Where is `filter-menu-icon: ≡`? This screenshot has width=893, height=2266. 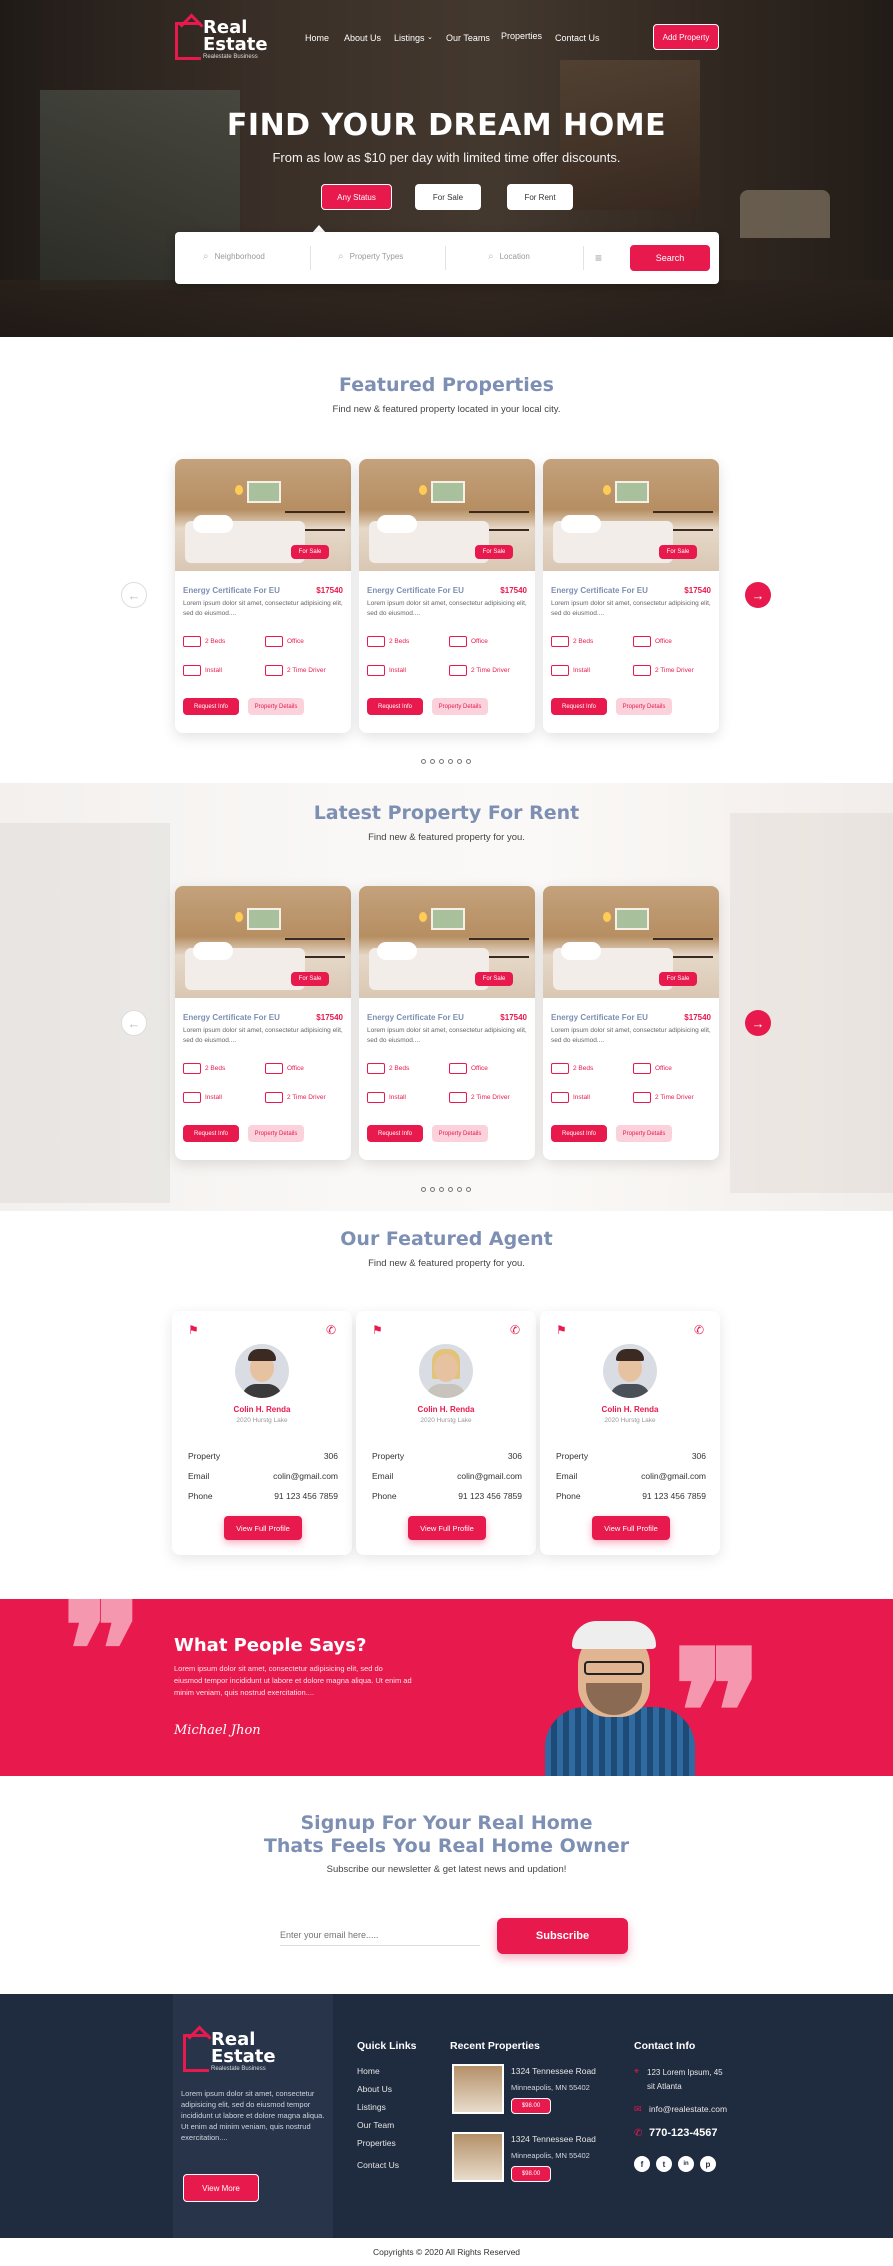 filter-menu-icon: ≡ is located at coordinates (598, 258).